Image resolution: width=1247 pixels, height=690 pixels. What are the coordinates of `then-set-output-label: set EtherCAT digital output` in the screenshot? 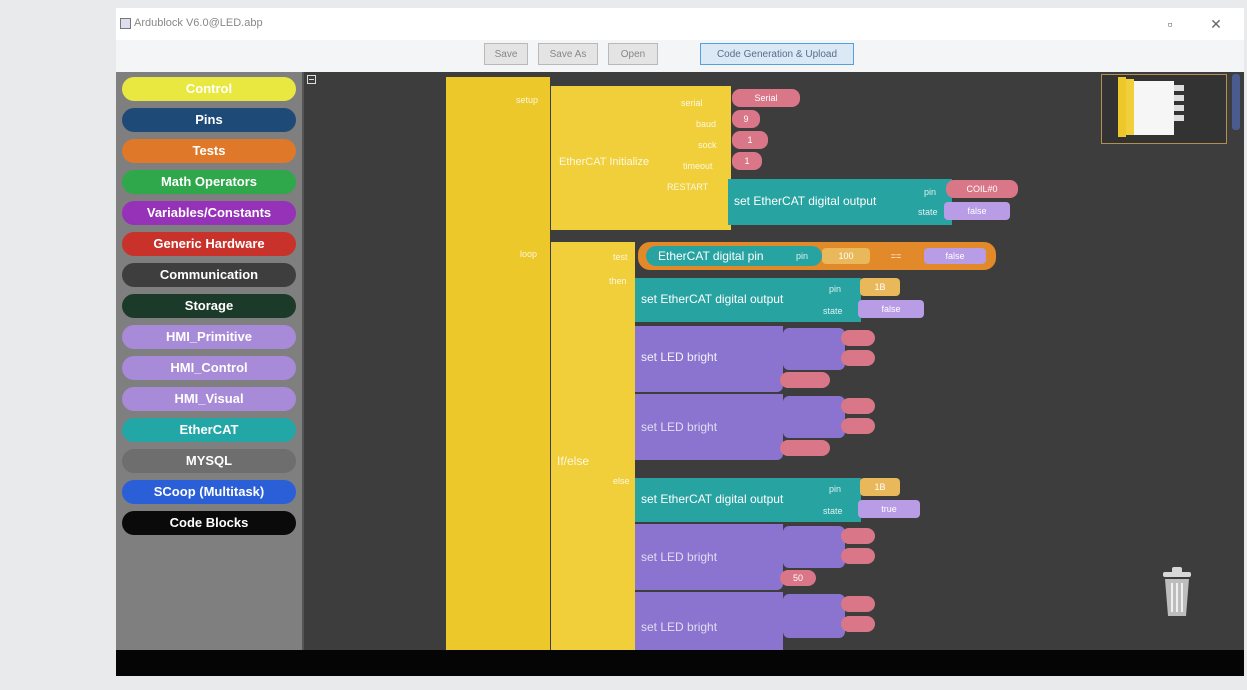 It's located at (712, 299).